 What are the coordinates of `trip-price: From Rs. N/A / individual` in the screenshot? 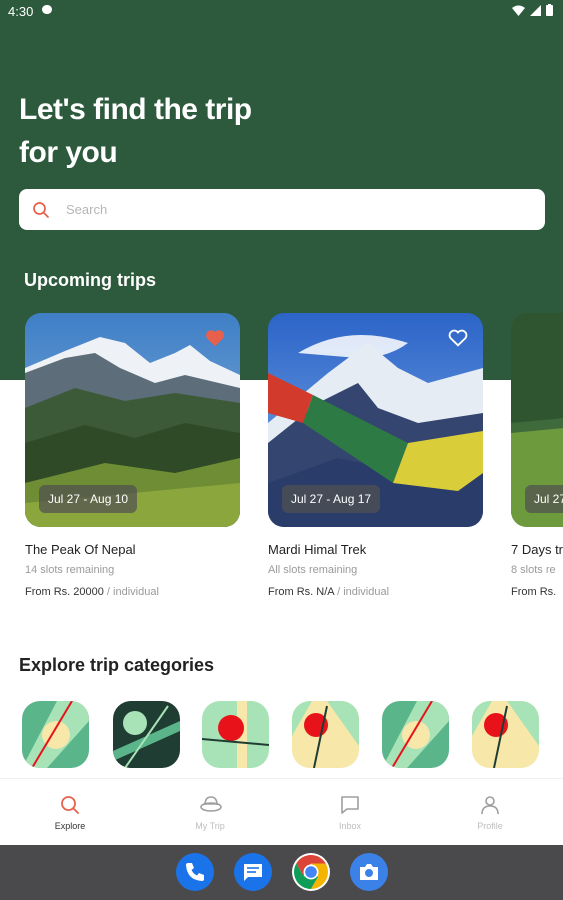 It's located at (328, 592).